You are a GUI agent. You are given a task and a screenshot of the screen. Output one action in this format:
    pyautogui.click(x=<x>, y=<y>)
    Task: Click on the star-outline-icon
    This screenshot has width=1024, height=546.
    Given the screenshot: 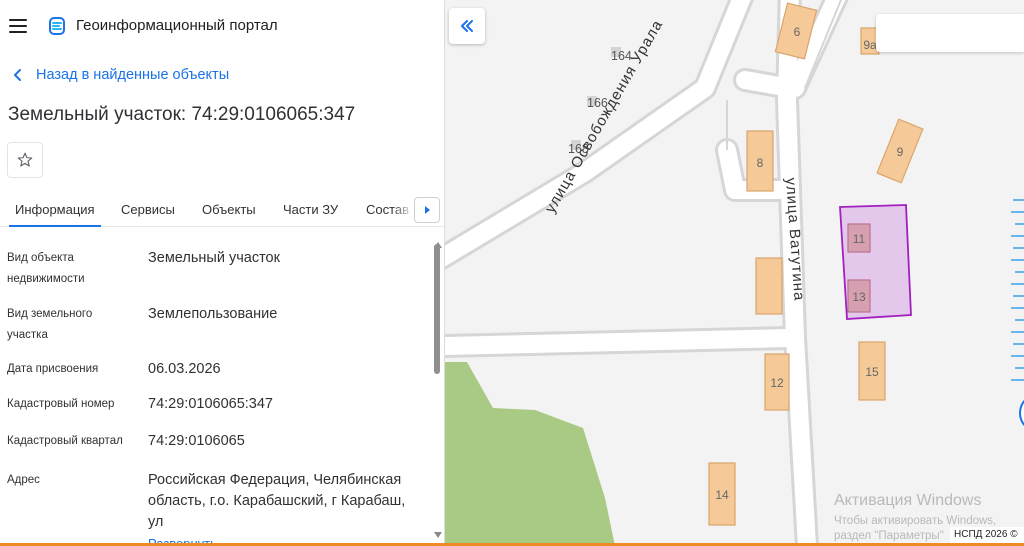 What is the action you would take?
    pyautogui.click(x=25, y=159)
    